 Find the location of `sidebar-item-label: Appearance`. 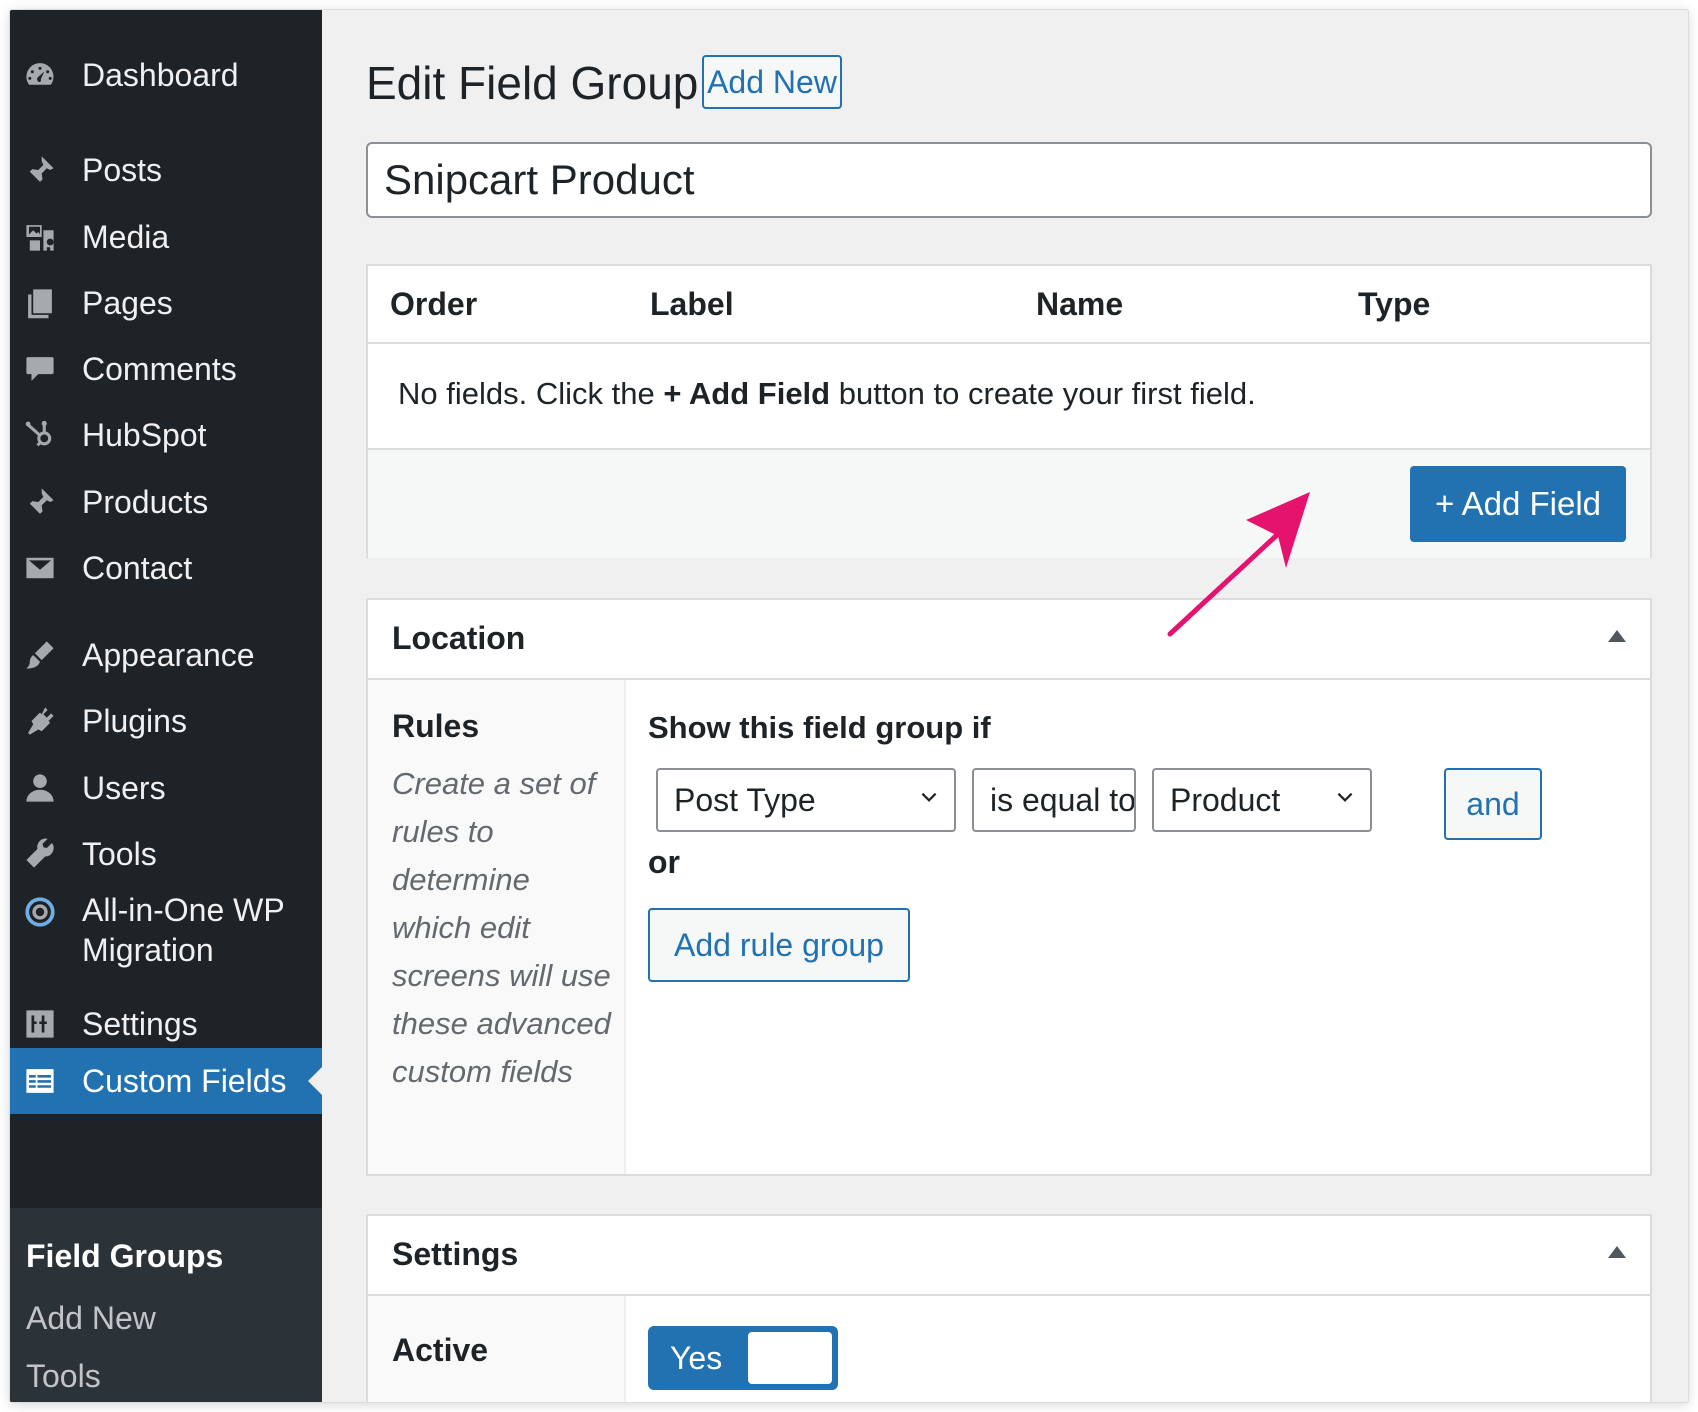

sidebar-item-label: Appearance is located at coordinates (168, 654).